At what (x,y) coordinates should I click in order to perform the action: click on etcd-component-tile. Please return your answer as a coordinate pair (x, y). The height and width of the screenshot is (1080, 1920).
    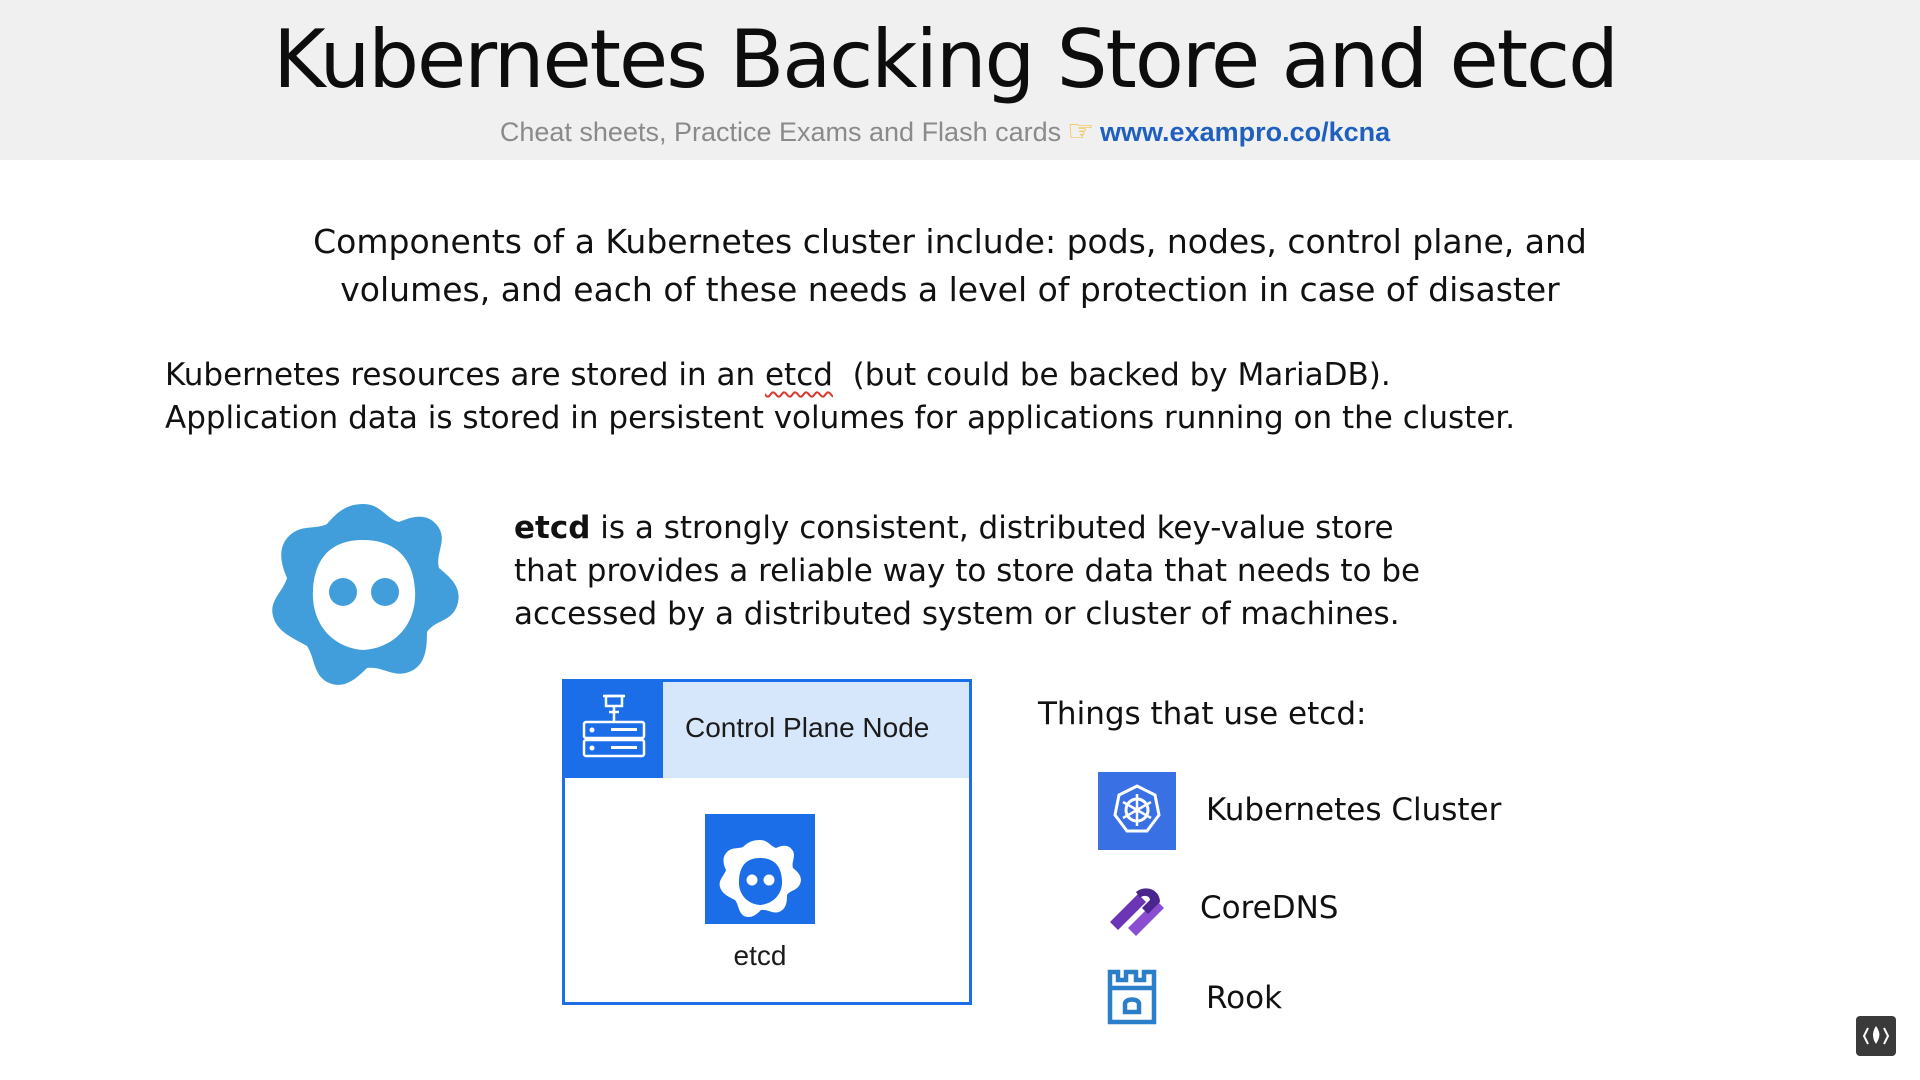
    Looking at the image, I should click on (760, 869).